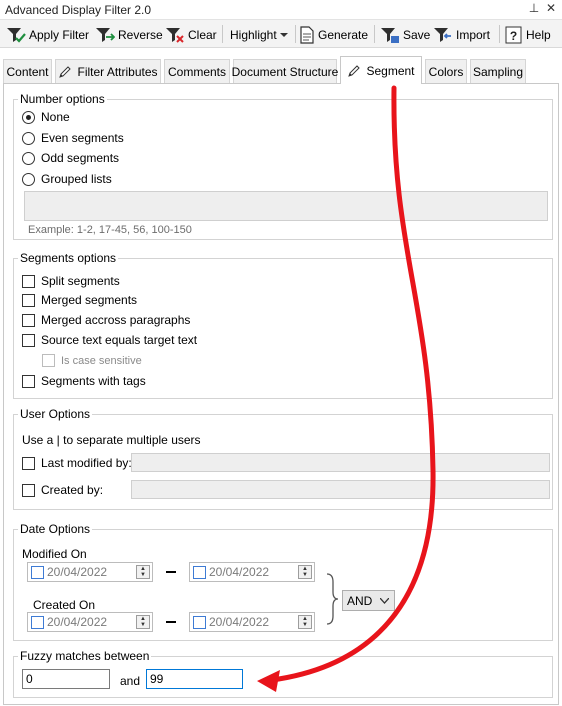 The image size is (562, 706). Describe the element at coordinates (534, 9) in the screenshot. I see `pin-icon: ⊥` at that location.